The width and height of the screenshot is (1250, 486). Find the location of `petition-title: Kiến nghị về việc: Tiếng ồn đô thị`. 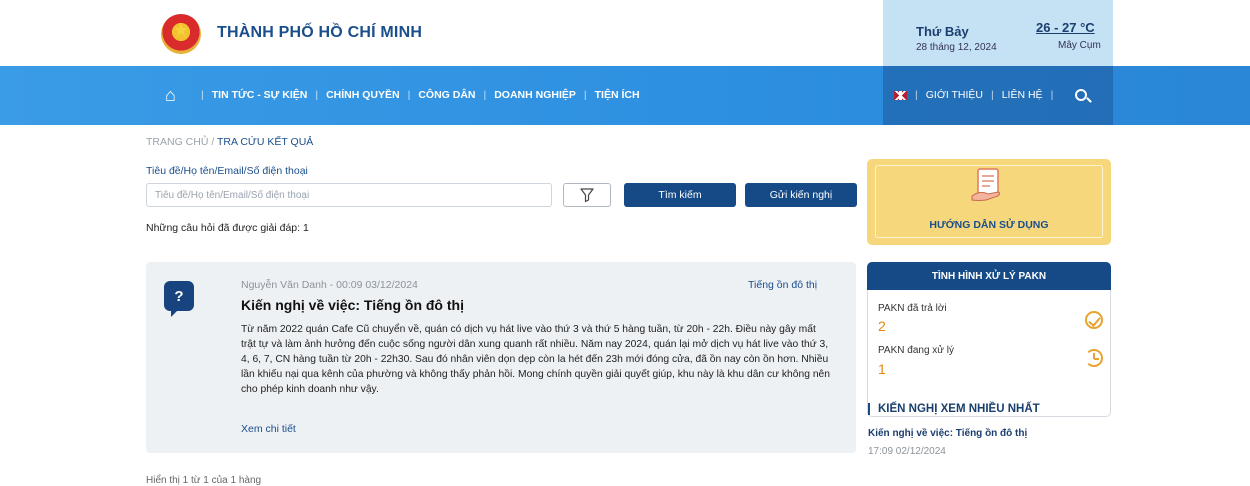

petition-title: Kiến nghị về việc: Tiếng ồn đô thị is located at coordinates (352, 305).